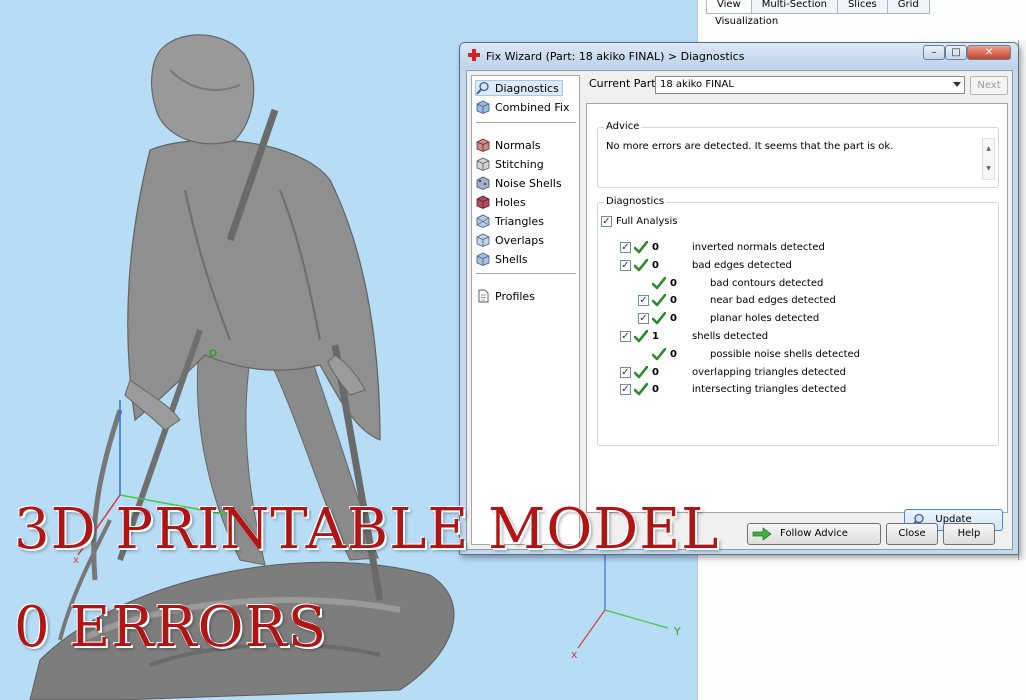 The image size is (1026, 700). I want to click on nav-item-shells: Shells, so click(502, 259).